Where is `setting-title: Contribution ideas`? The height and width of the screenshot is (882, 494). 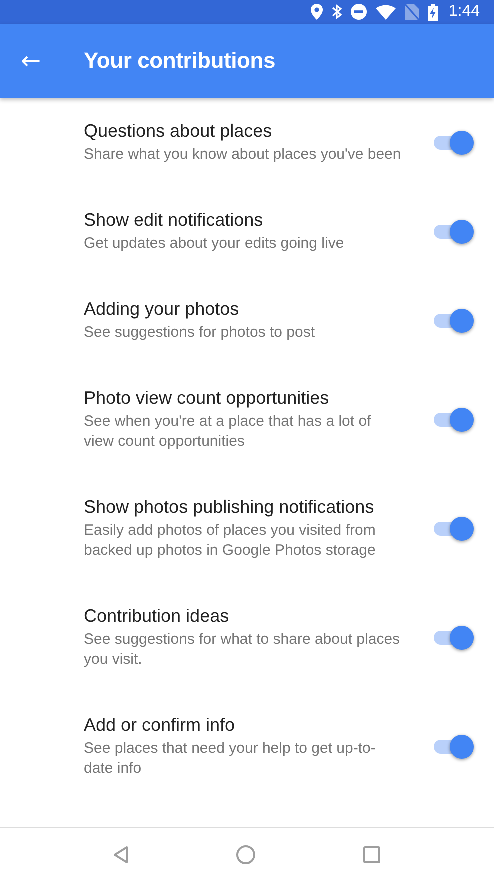 setting-title: Contribution ideas is located at coordinates (157, 616).